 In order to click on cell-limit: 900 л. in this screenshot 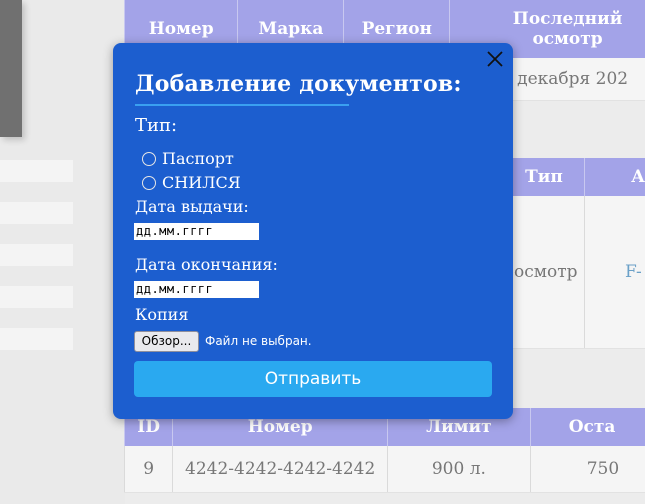, I will do `click(459, 469)`.